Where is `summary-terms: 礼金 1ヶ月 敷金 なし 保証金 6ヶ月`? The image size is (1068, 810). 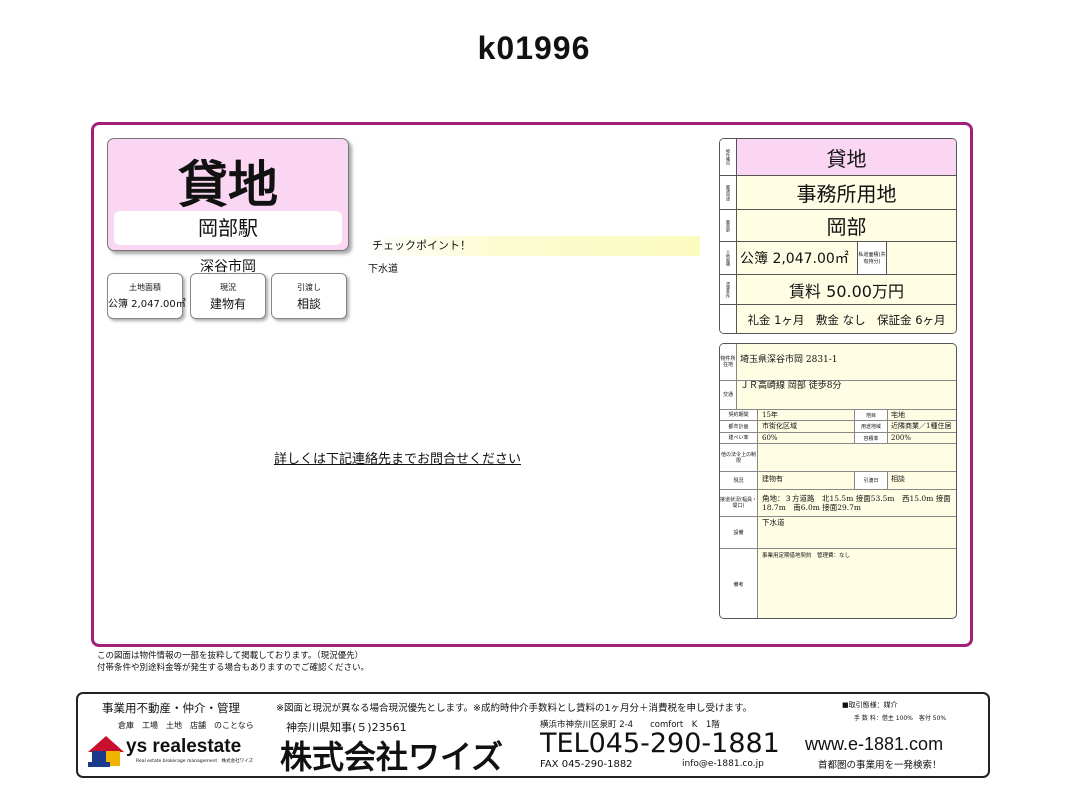 summary-terms: 礼金 1ヶ月 敷金 なし 保証金 6ヶ月 is located at coordinates (846, 320).